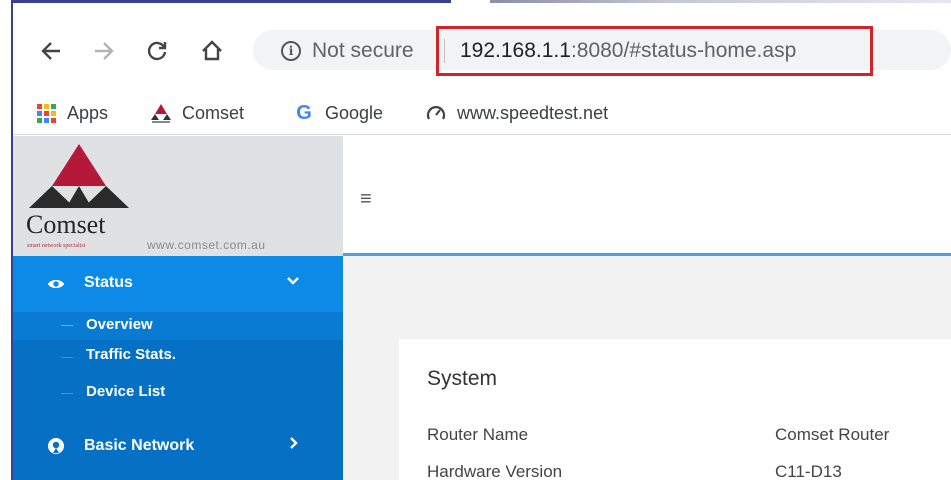 The width and height of the screenshot is (951, 480). I want to click on sidebar-subitem-label: Overview, so click(119, 324).